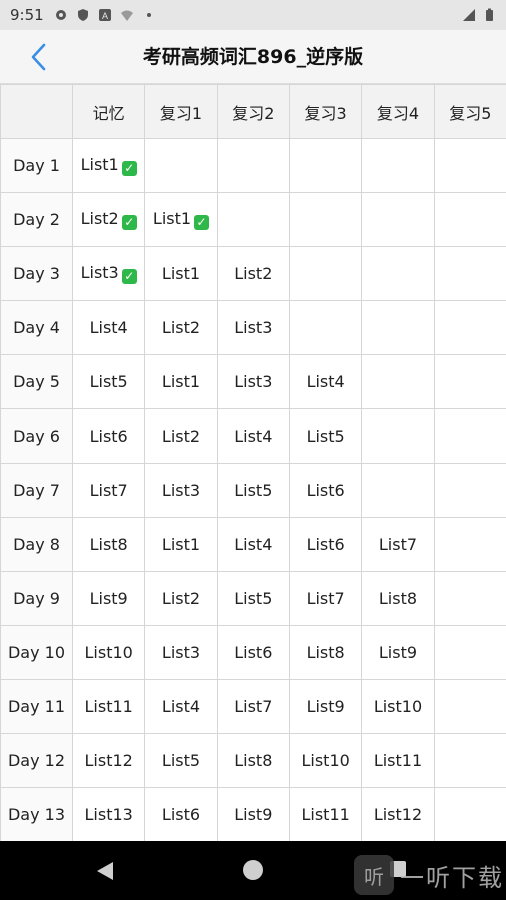 This screenshot has width=506, height=900. Describe the element at coordinates (469, 15) in the screenshot. I see `signal-icon` at that location.